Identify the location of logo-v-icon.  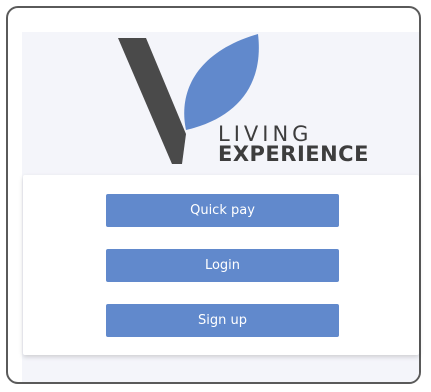
(188, 99).